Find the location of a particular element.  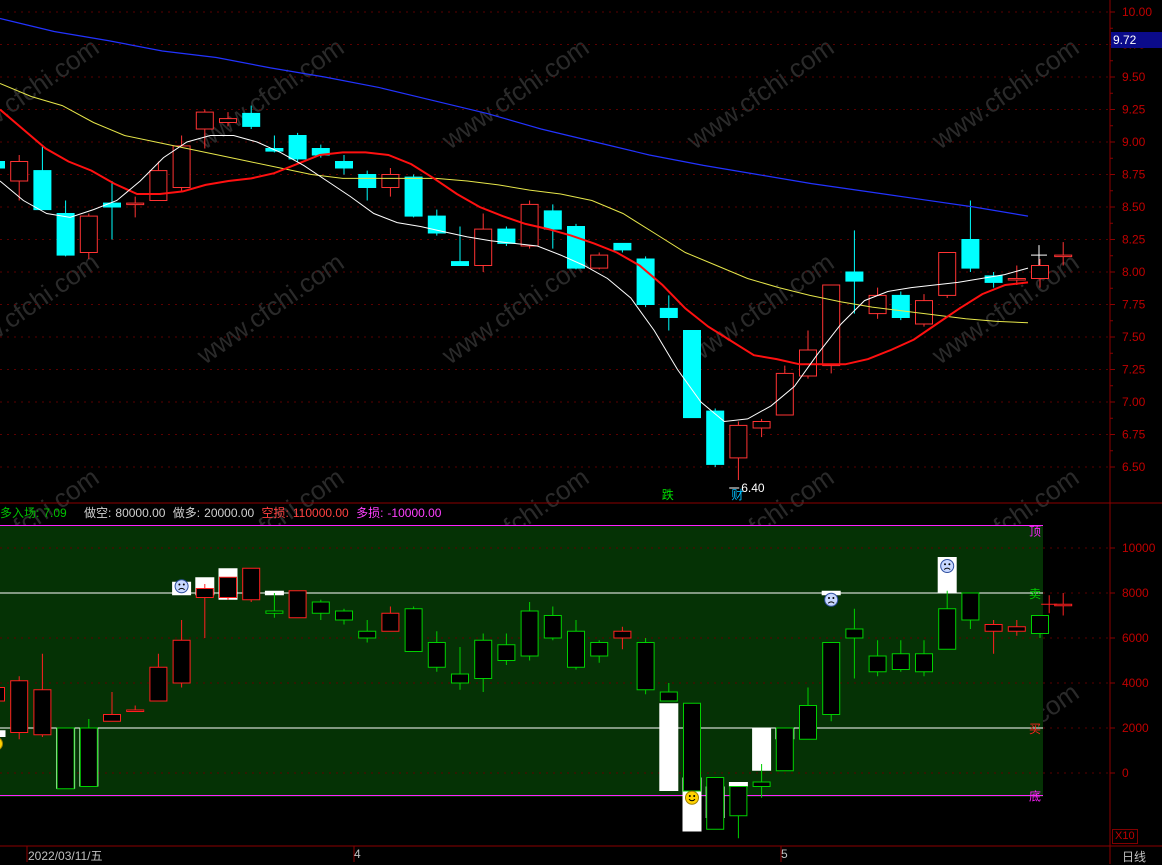

scale-badge: X10 is located at coordinates (1125, 836).